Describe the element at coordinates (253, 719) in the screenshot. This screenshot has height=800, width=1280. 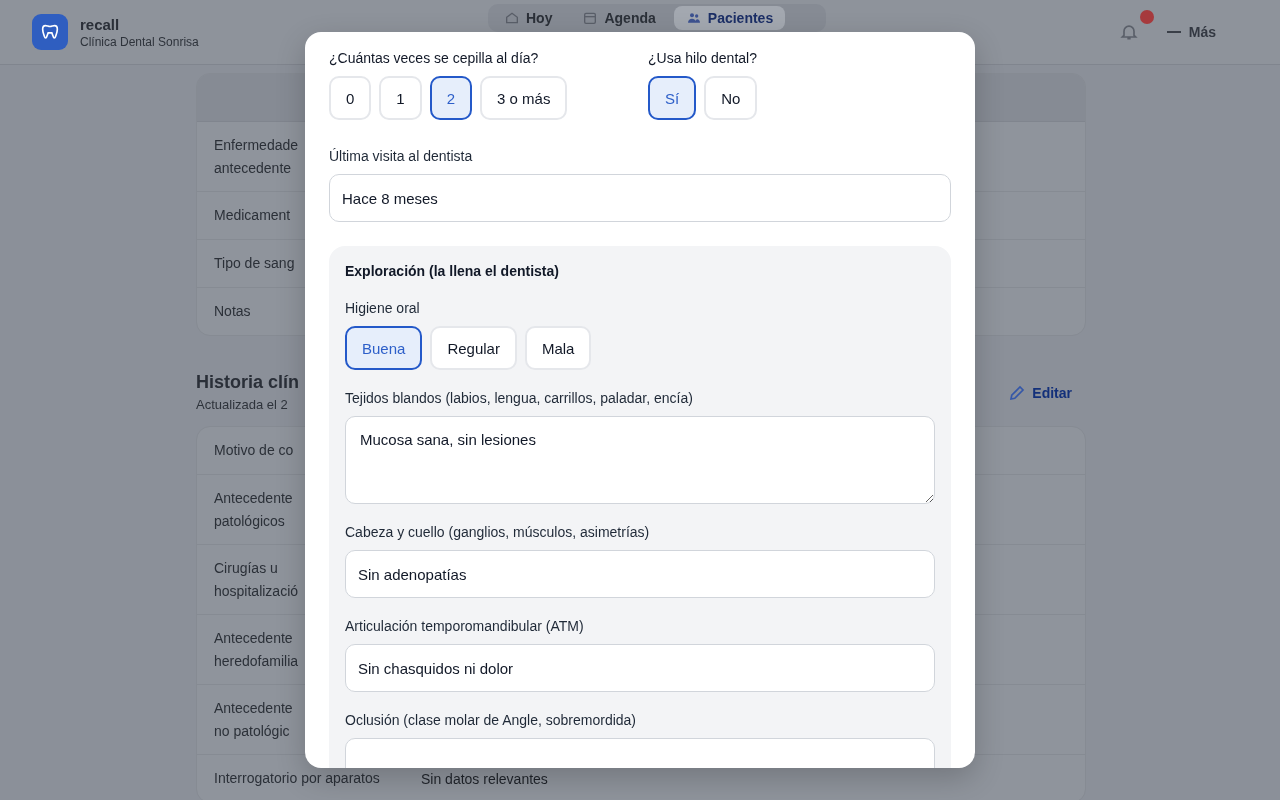
I see `row-label: Antecedente no patológic` at that location.